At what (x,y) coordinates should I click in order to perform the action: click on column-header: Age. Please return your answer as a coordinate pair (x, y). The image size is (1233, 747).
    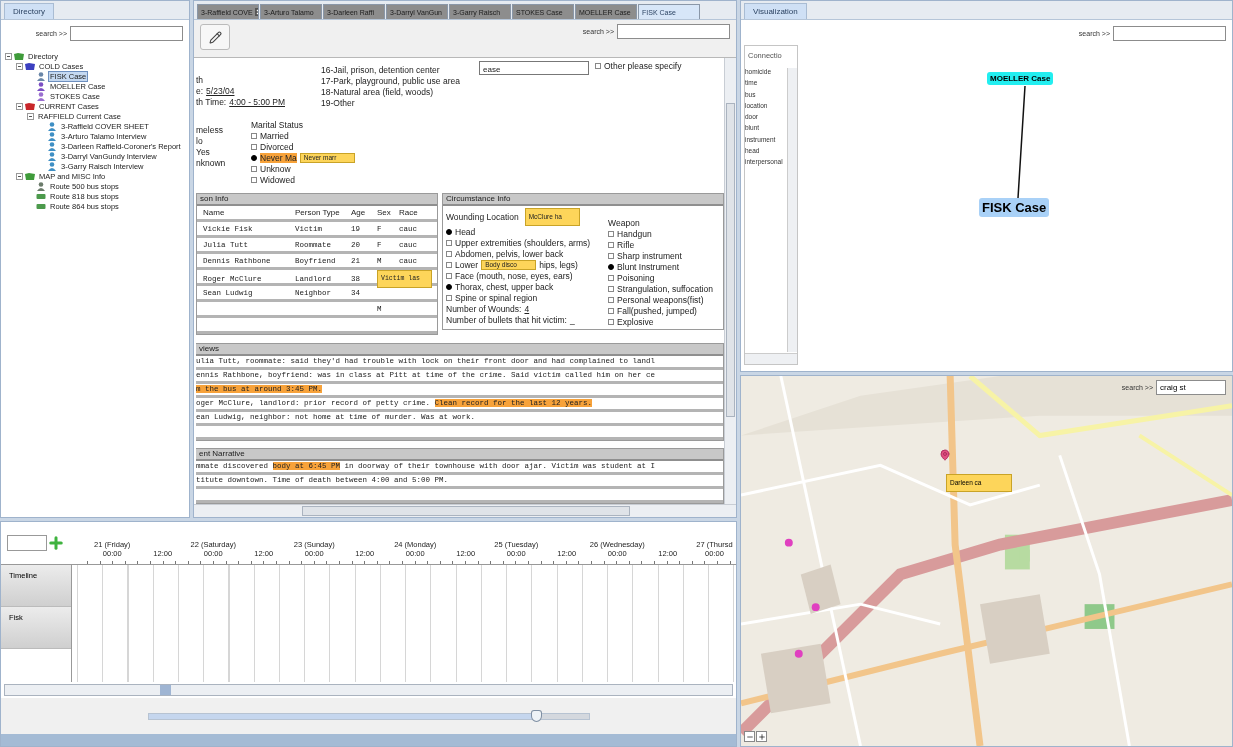
    Looking at the image, I should click on (359, 212).